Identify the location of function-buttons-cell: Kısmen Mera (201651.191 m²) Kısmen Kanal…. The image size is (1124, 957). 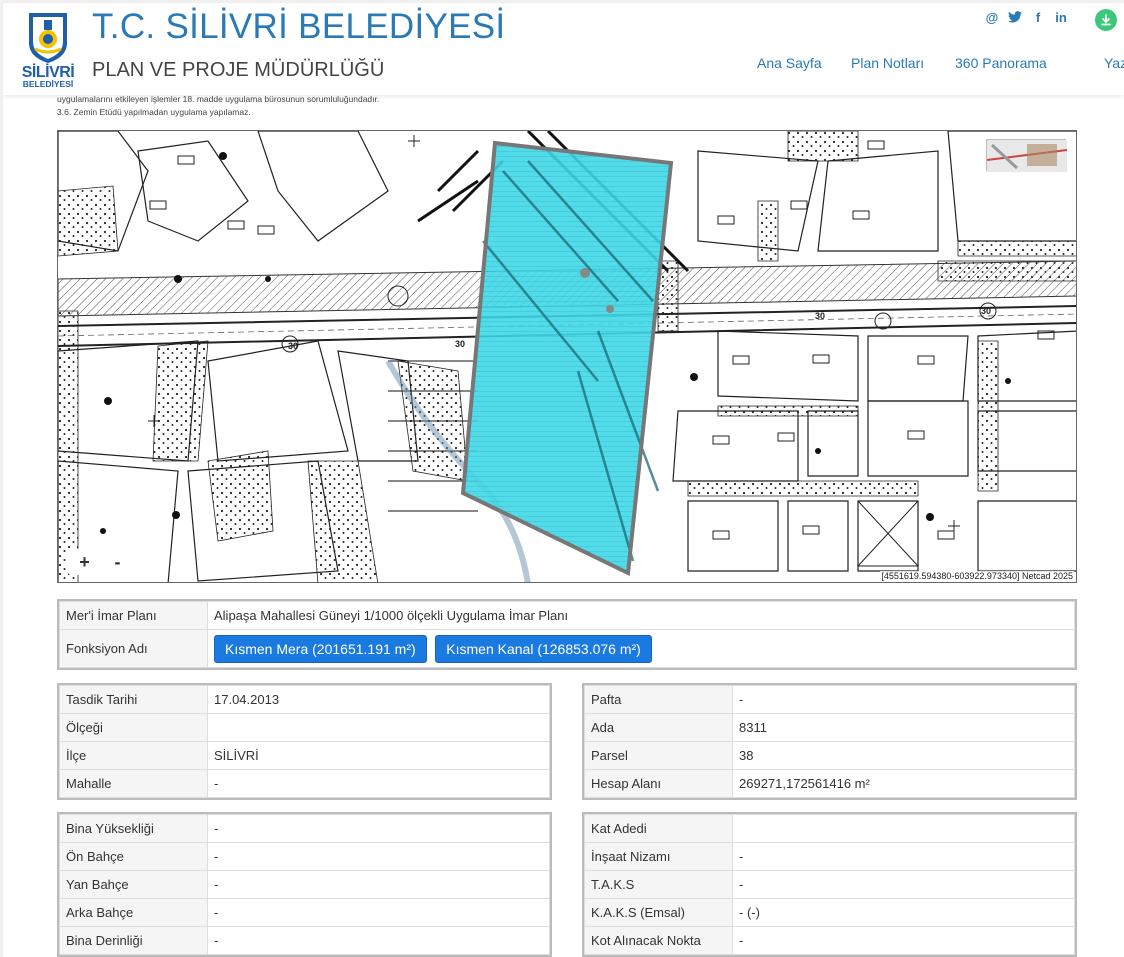
(641, 648).